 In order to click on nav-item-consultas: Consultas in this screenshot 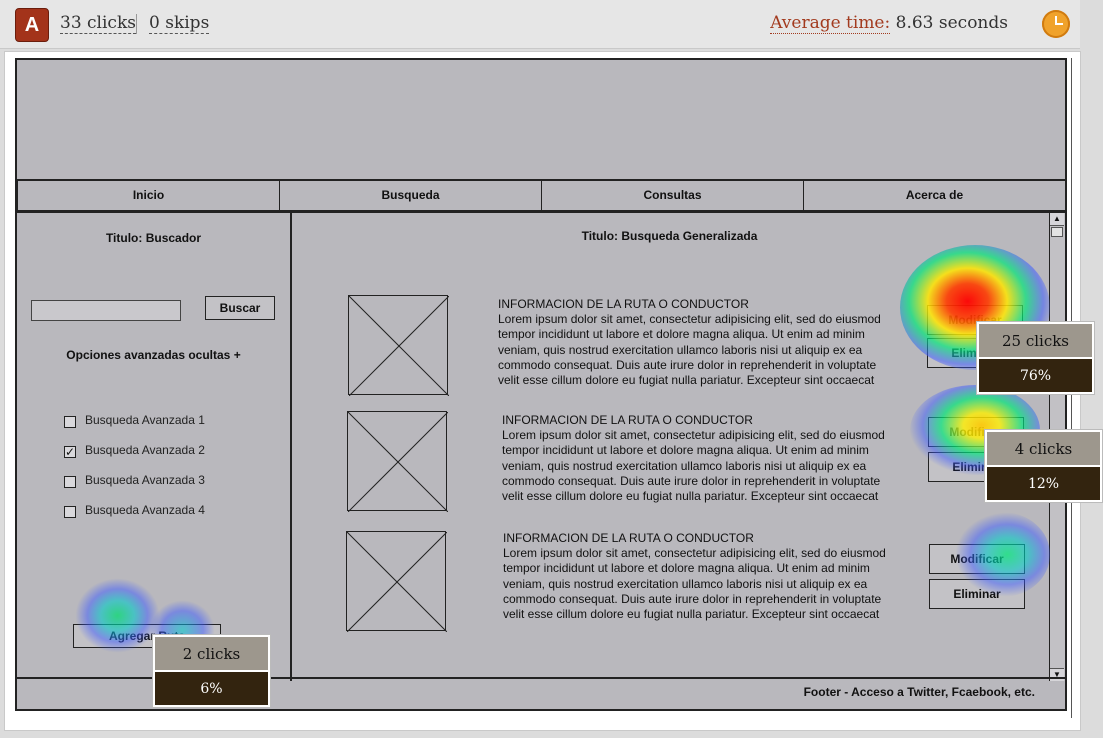, I will do `click(672, 195)`.